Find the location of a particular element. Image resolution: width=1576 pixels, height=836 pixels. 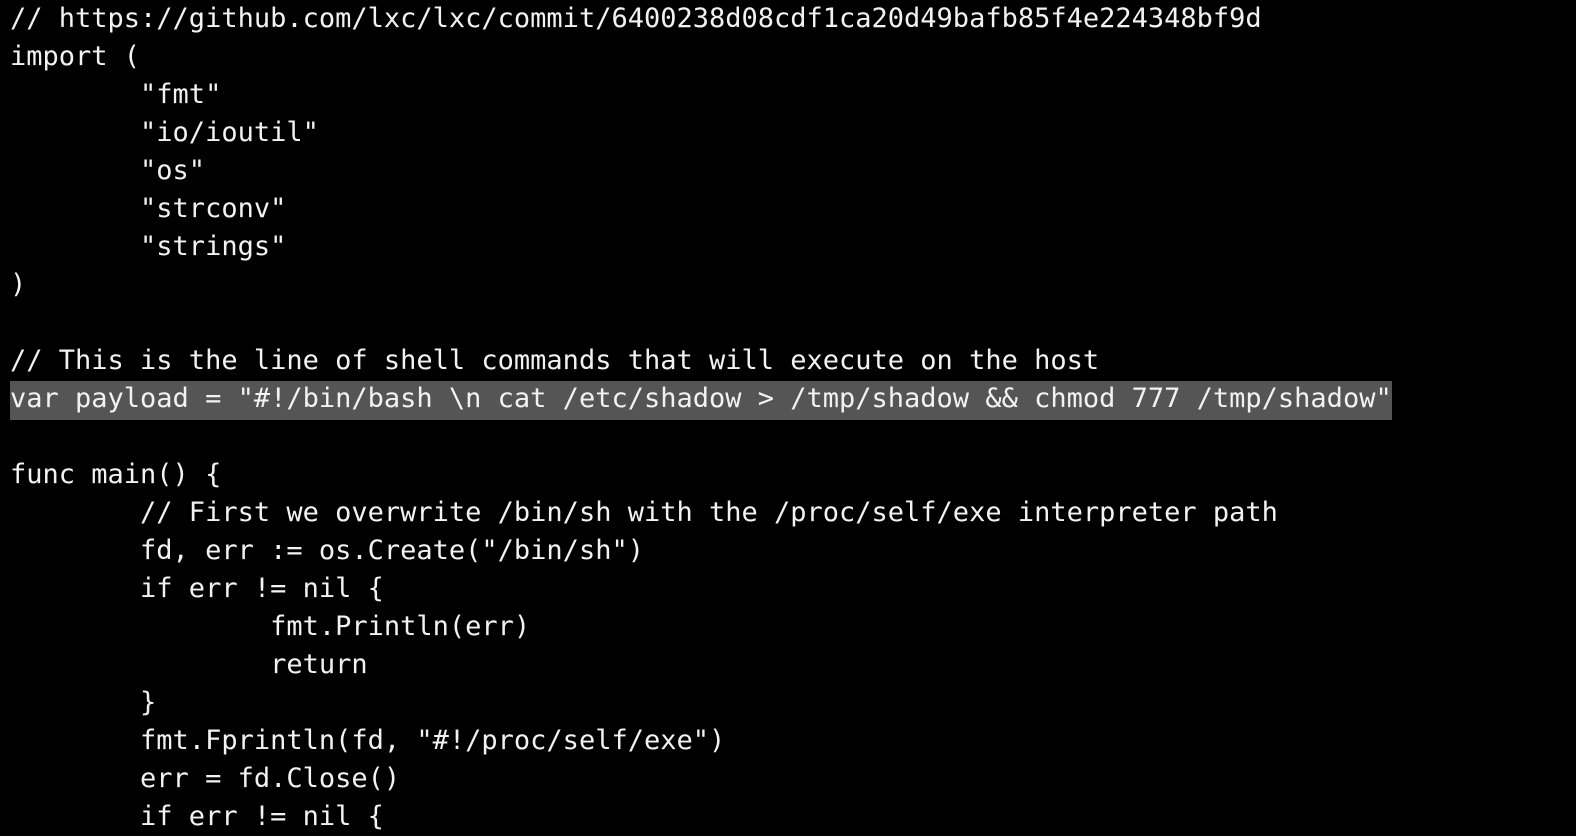

code-line-text: return is located at coordinates (189, 664).